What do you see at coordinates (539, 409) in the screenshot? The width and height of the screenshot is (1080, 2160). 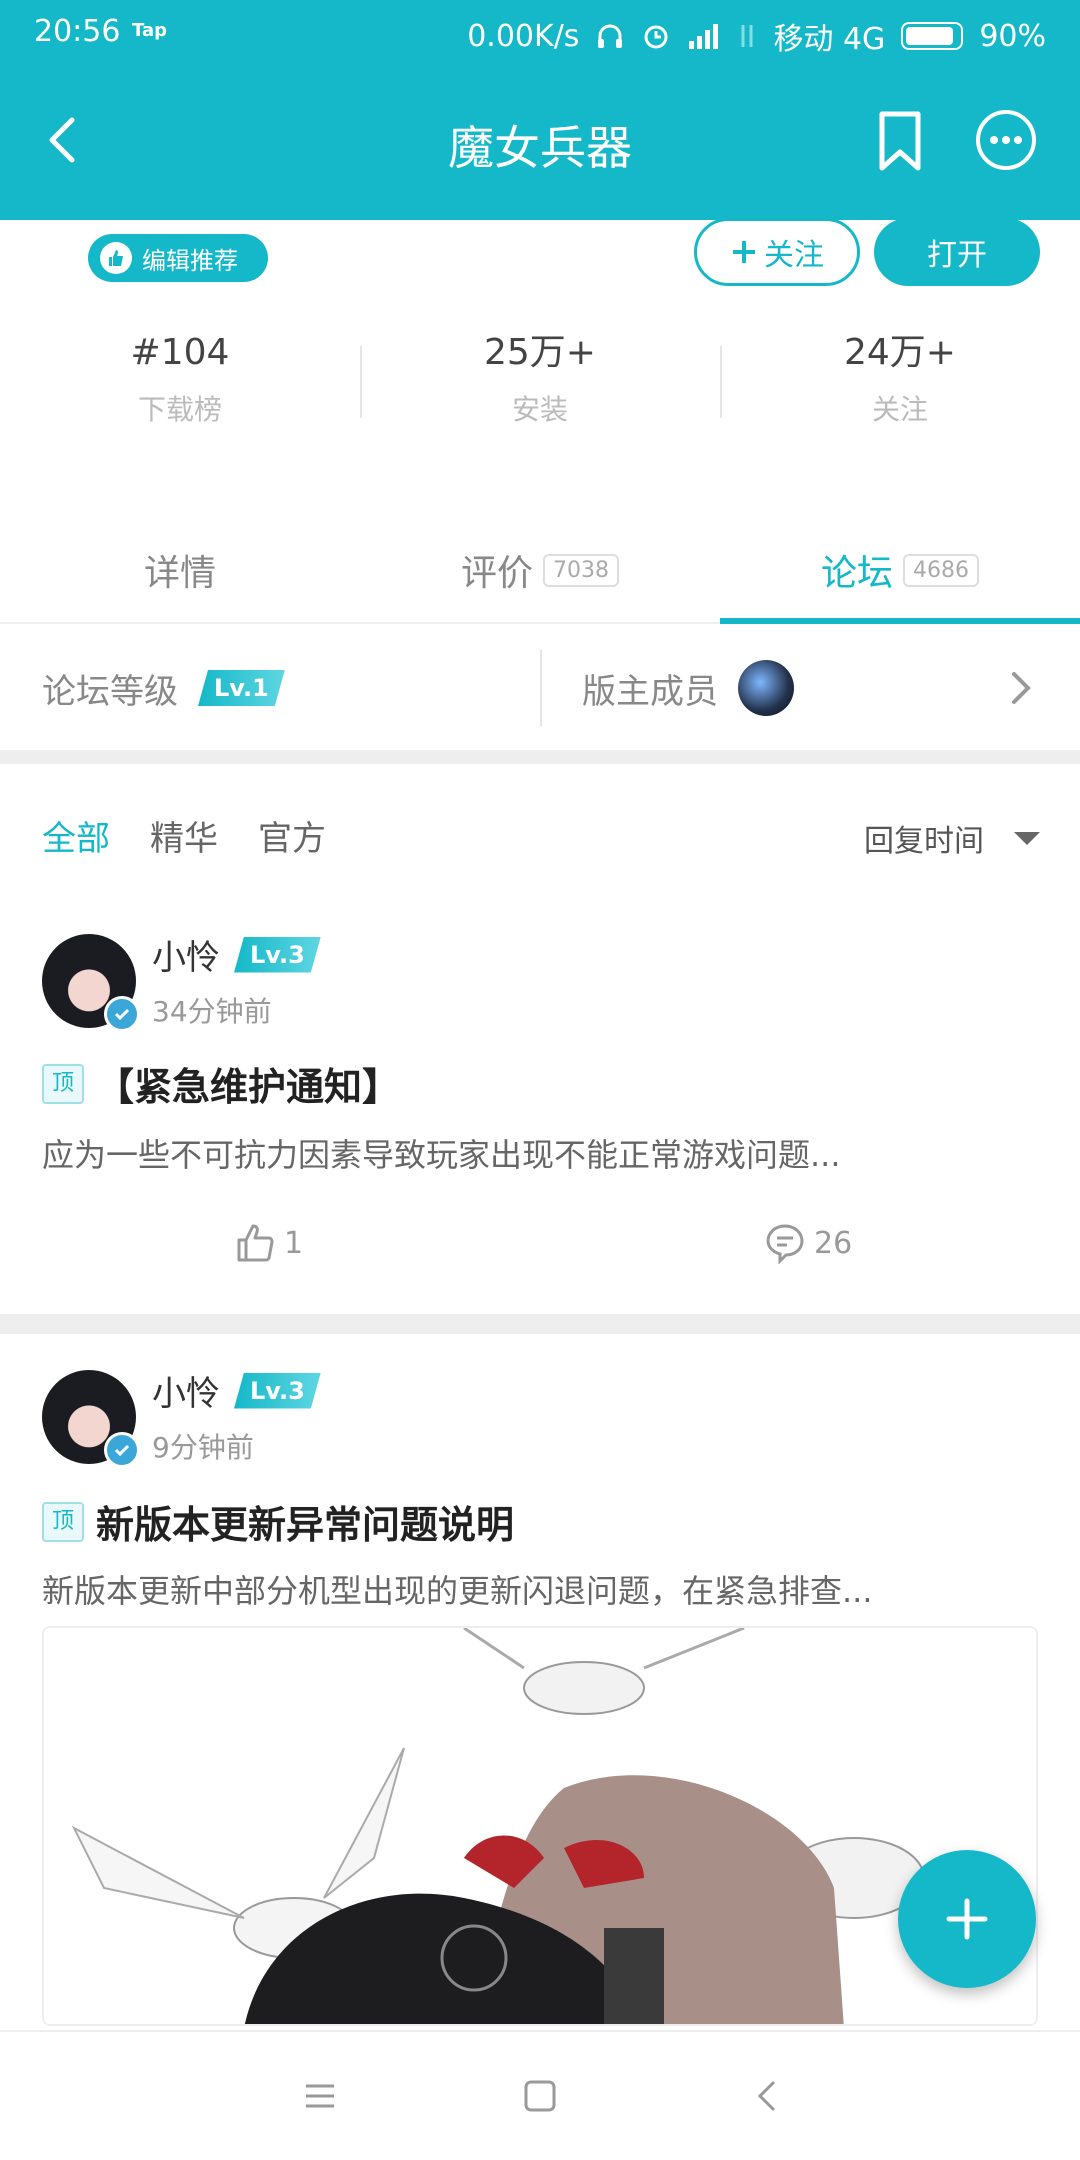 I see `stat-label: 安装` at bounding box center [539, 409].